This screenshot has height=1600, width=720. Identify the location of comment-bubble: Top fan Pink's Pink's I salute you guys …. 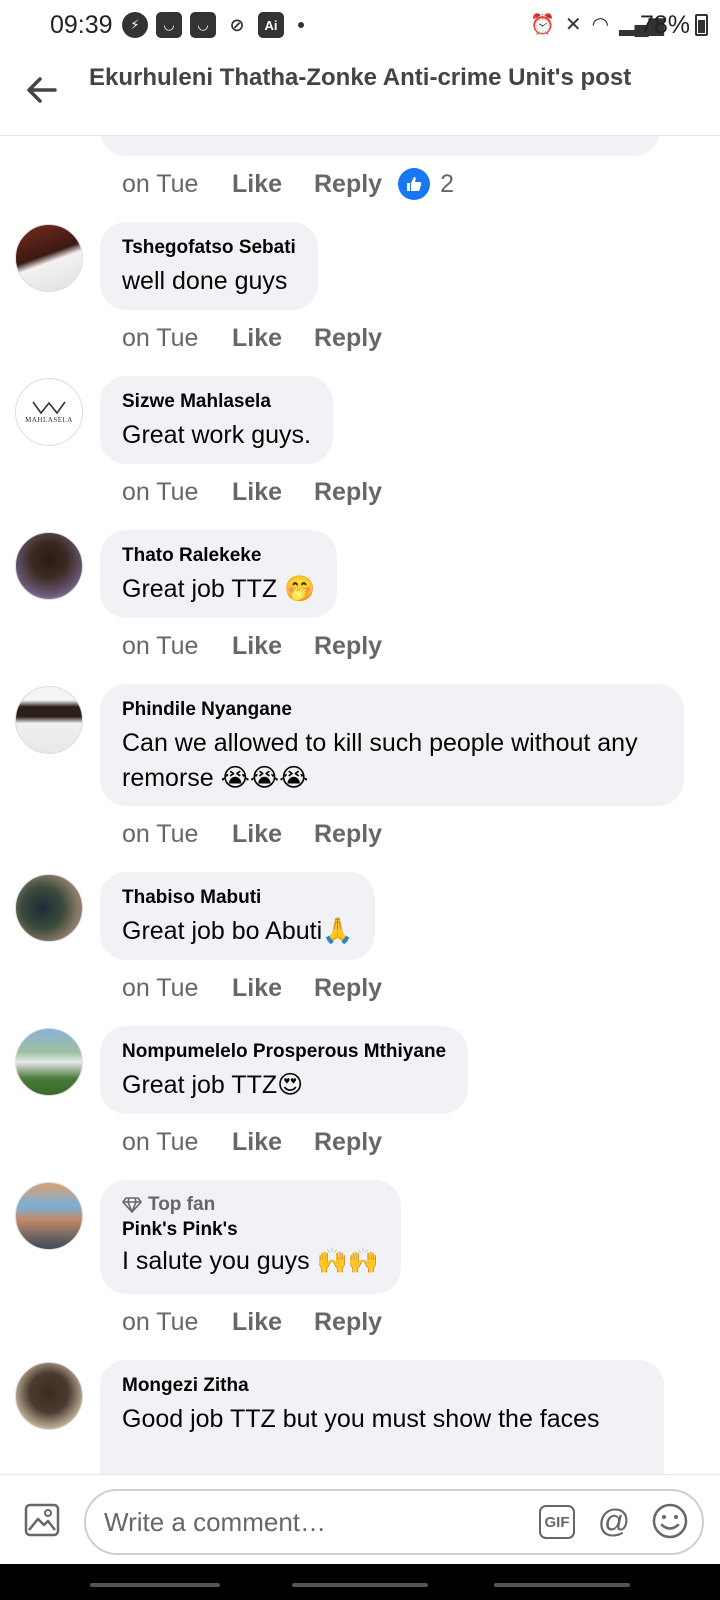
(250, 1237).